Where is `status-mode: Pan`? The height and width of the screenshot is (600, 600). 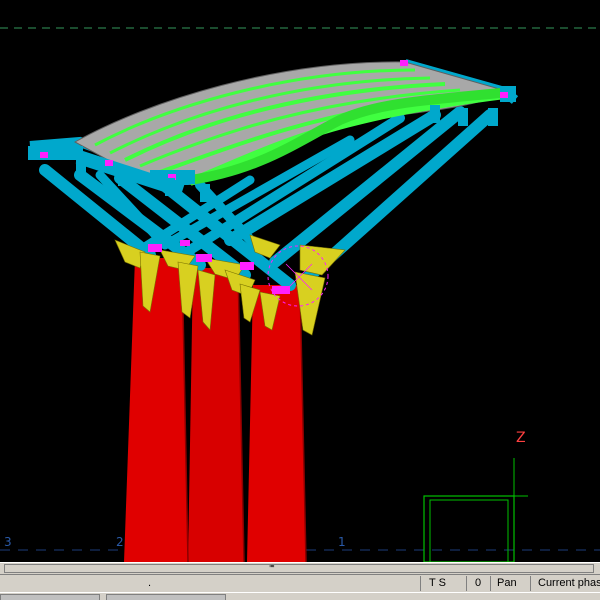
status-mode: Pan is located at coordinates (510, 583).